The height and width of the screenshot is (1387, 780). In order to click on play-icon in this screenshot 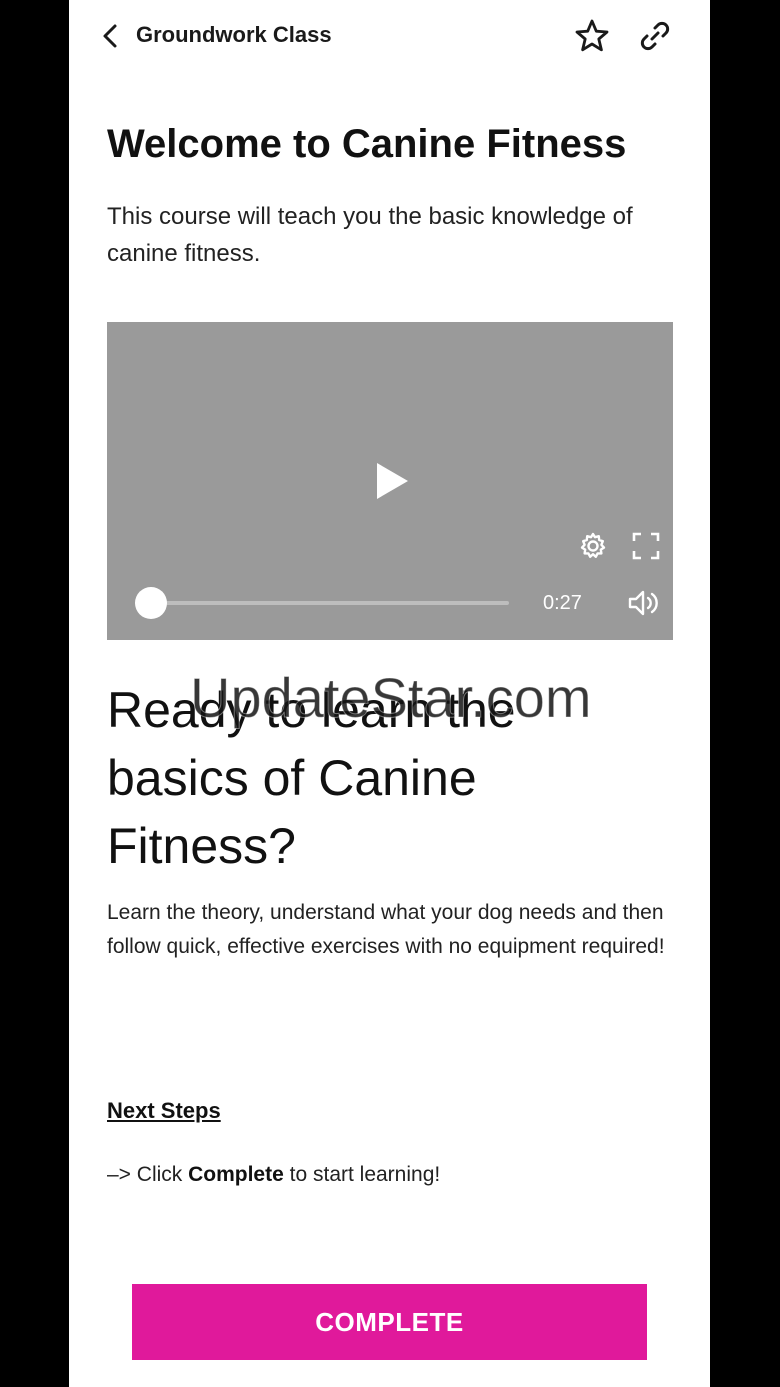, I will do `click(392, 481)`.